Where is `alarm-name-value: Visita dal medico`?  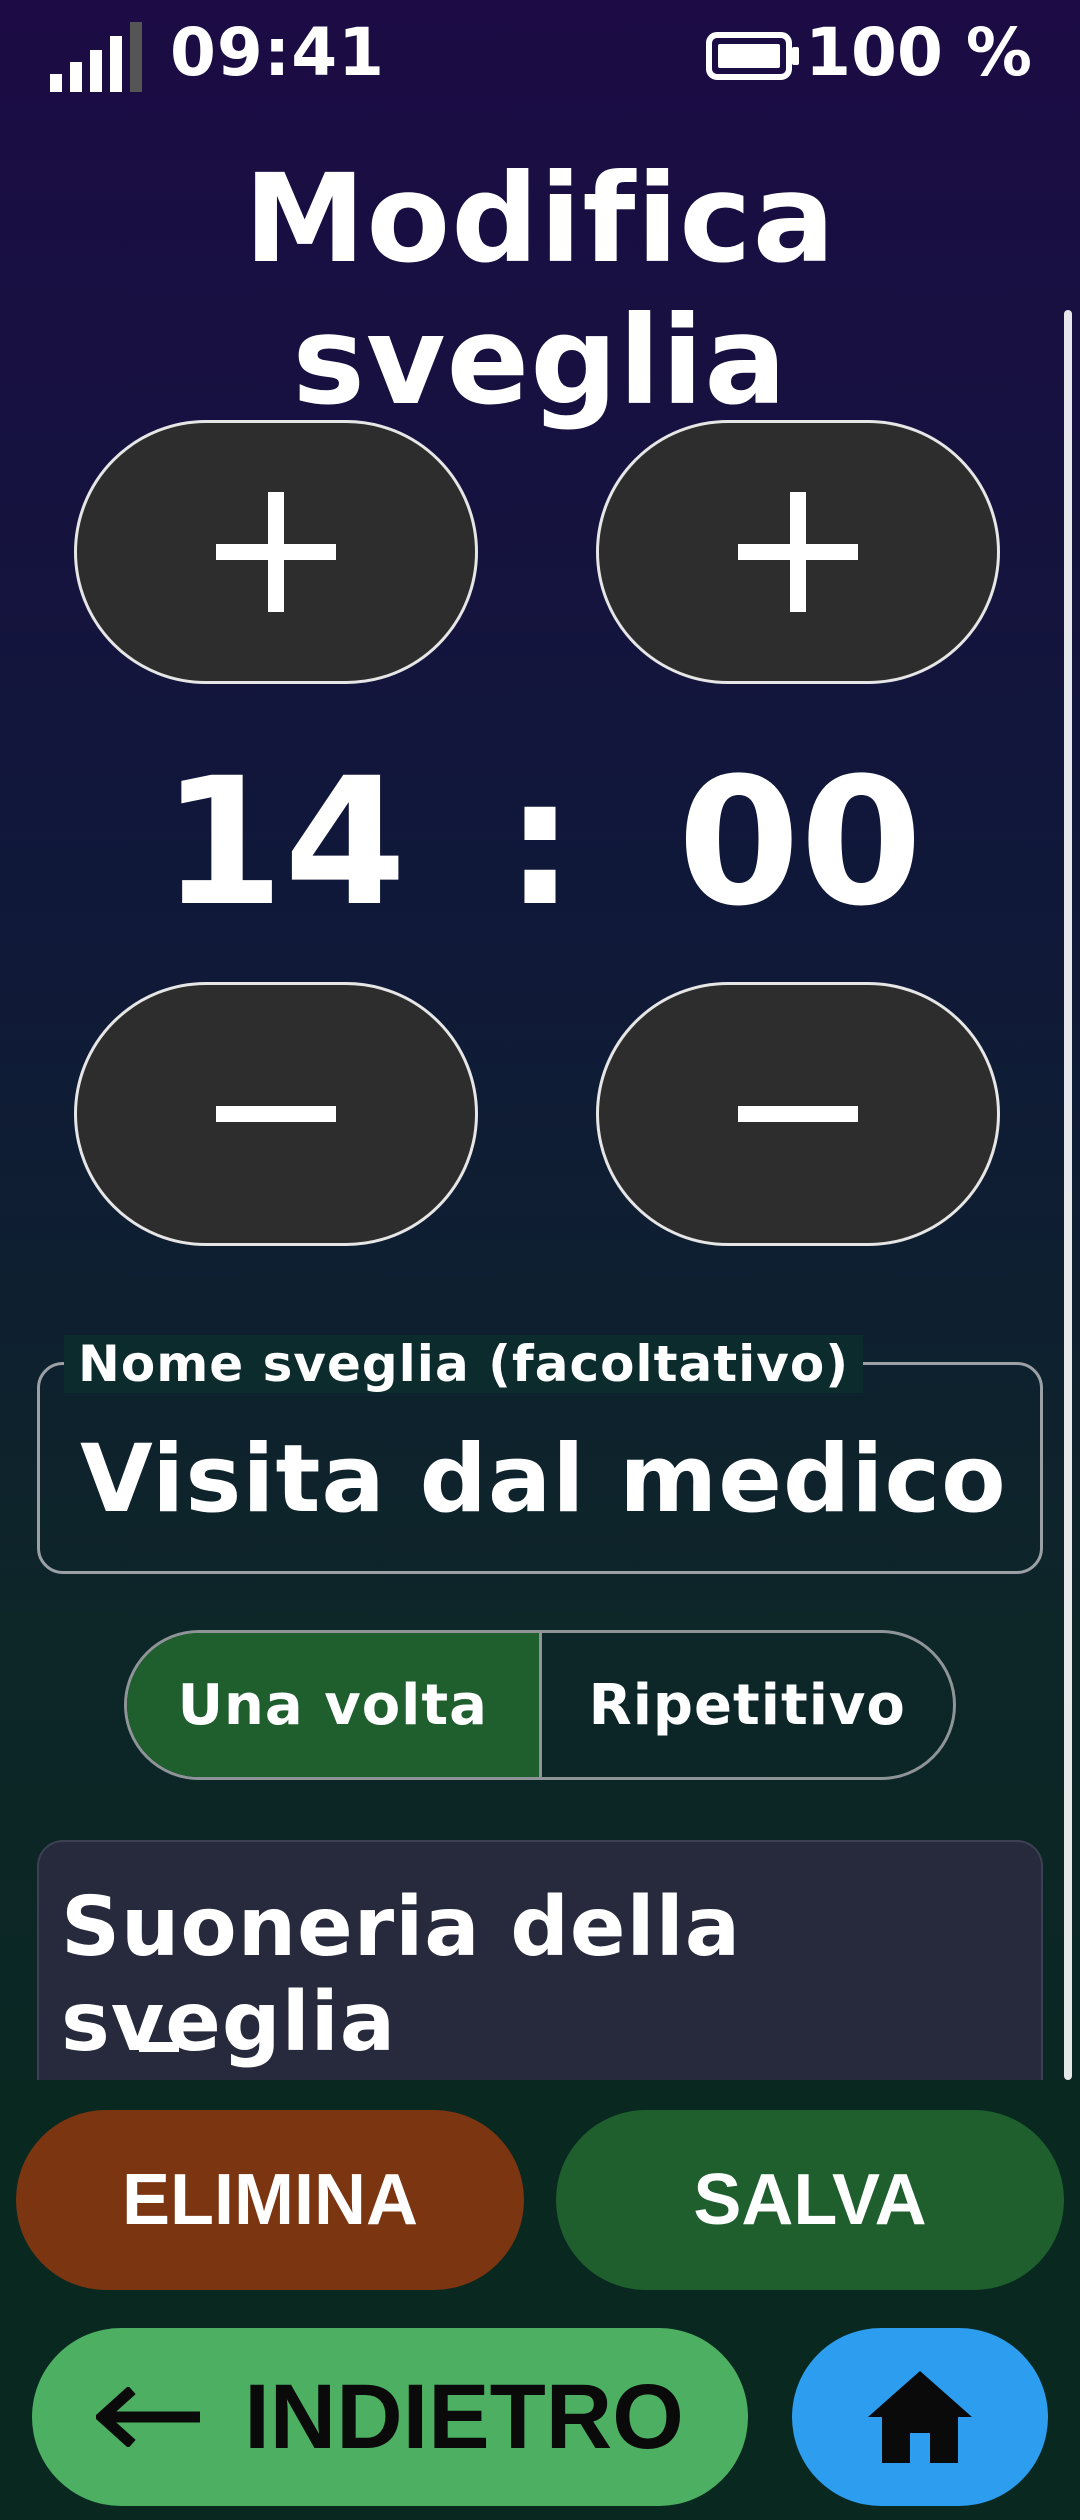
alarm-name-value: Visita dal medico is located at coordinates (543, 1479).